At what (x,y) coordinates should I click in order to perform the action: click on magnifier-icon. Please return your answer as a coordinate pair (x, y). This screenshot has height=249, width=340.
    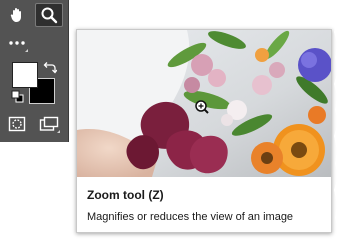
    Looking at the image, I should click on (49, 15).